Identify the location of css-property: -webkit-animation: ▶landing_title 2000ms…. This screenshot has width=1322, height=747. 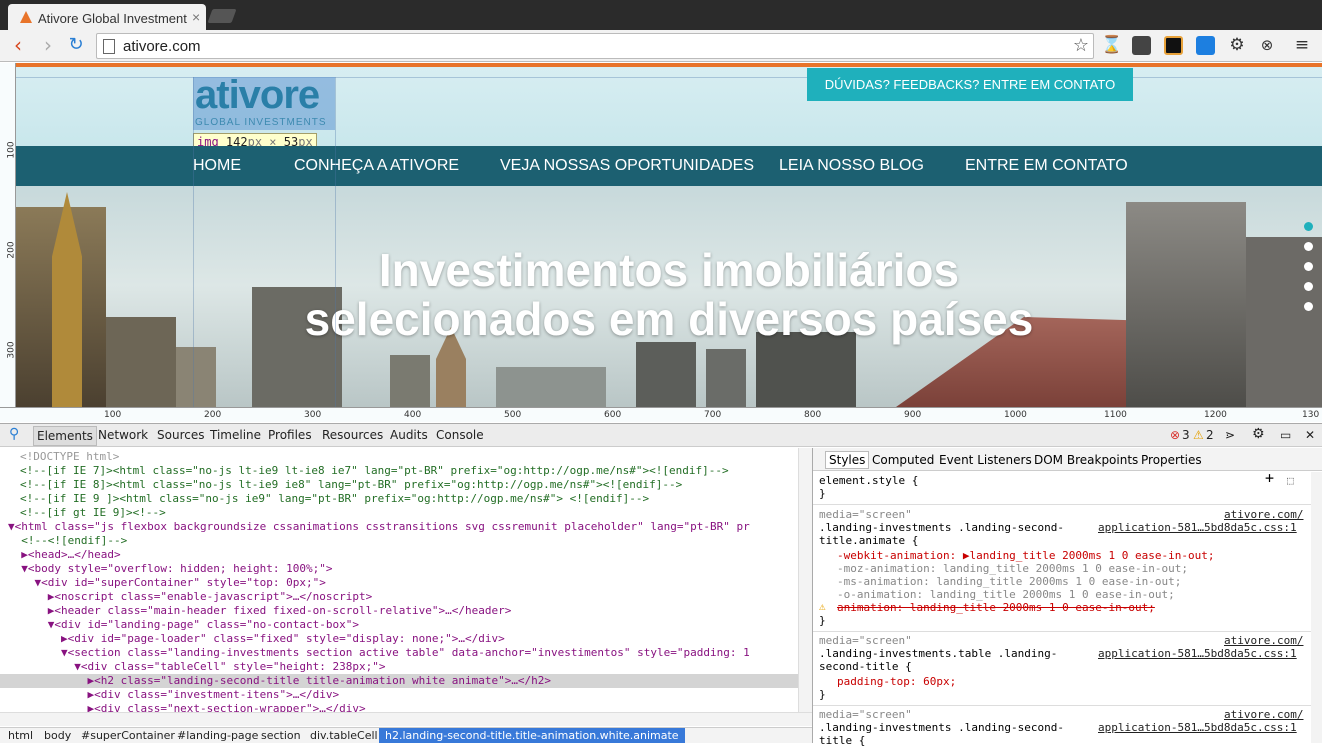
(1026, 555).